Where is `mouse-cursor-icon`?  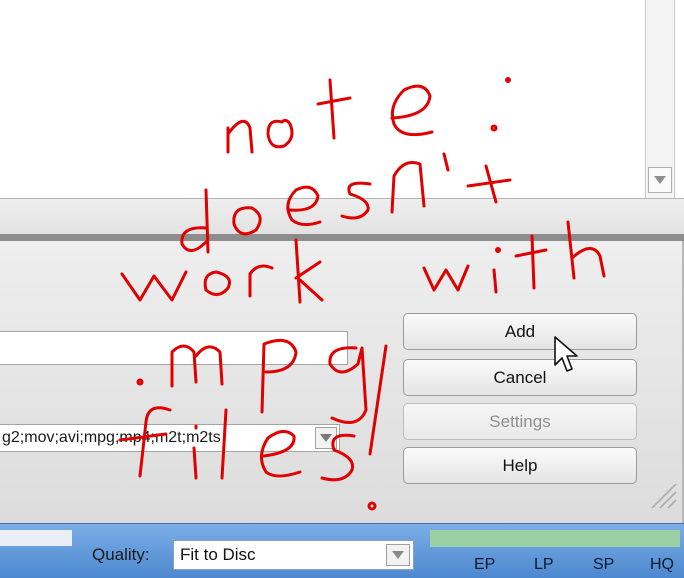
mouse-cursor-icon is located at coordinates (566, 354).